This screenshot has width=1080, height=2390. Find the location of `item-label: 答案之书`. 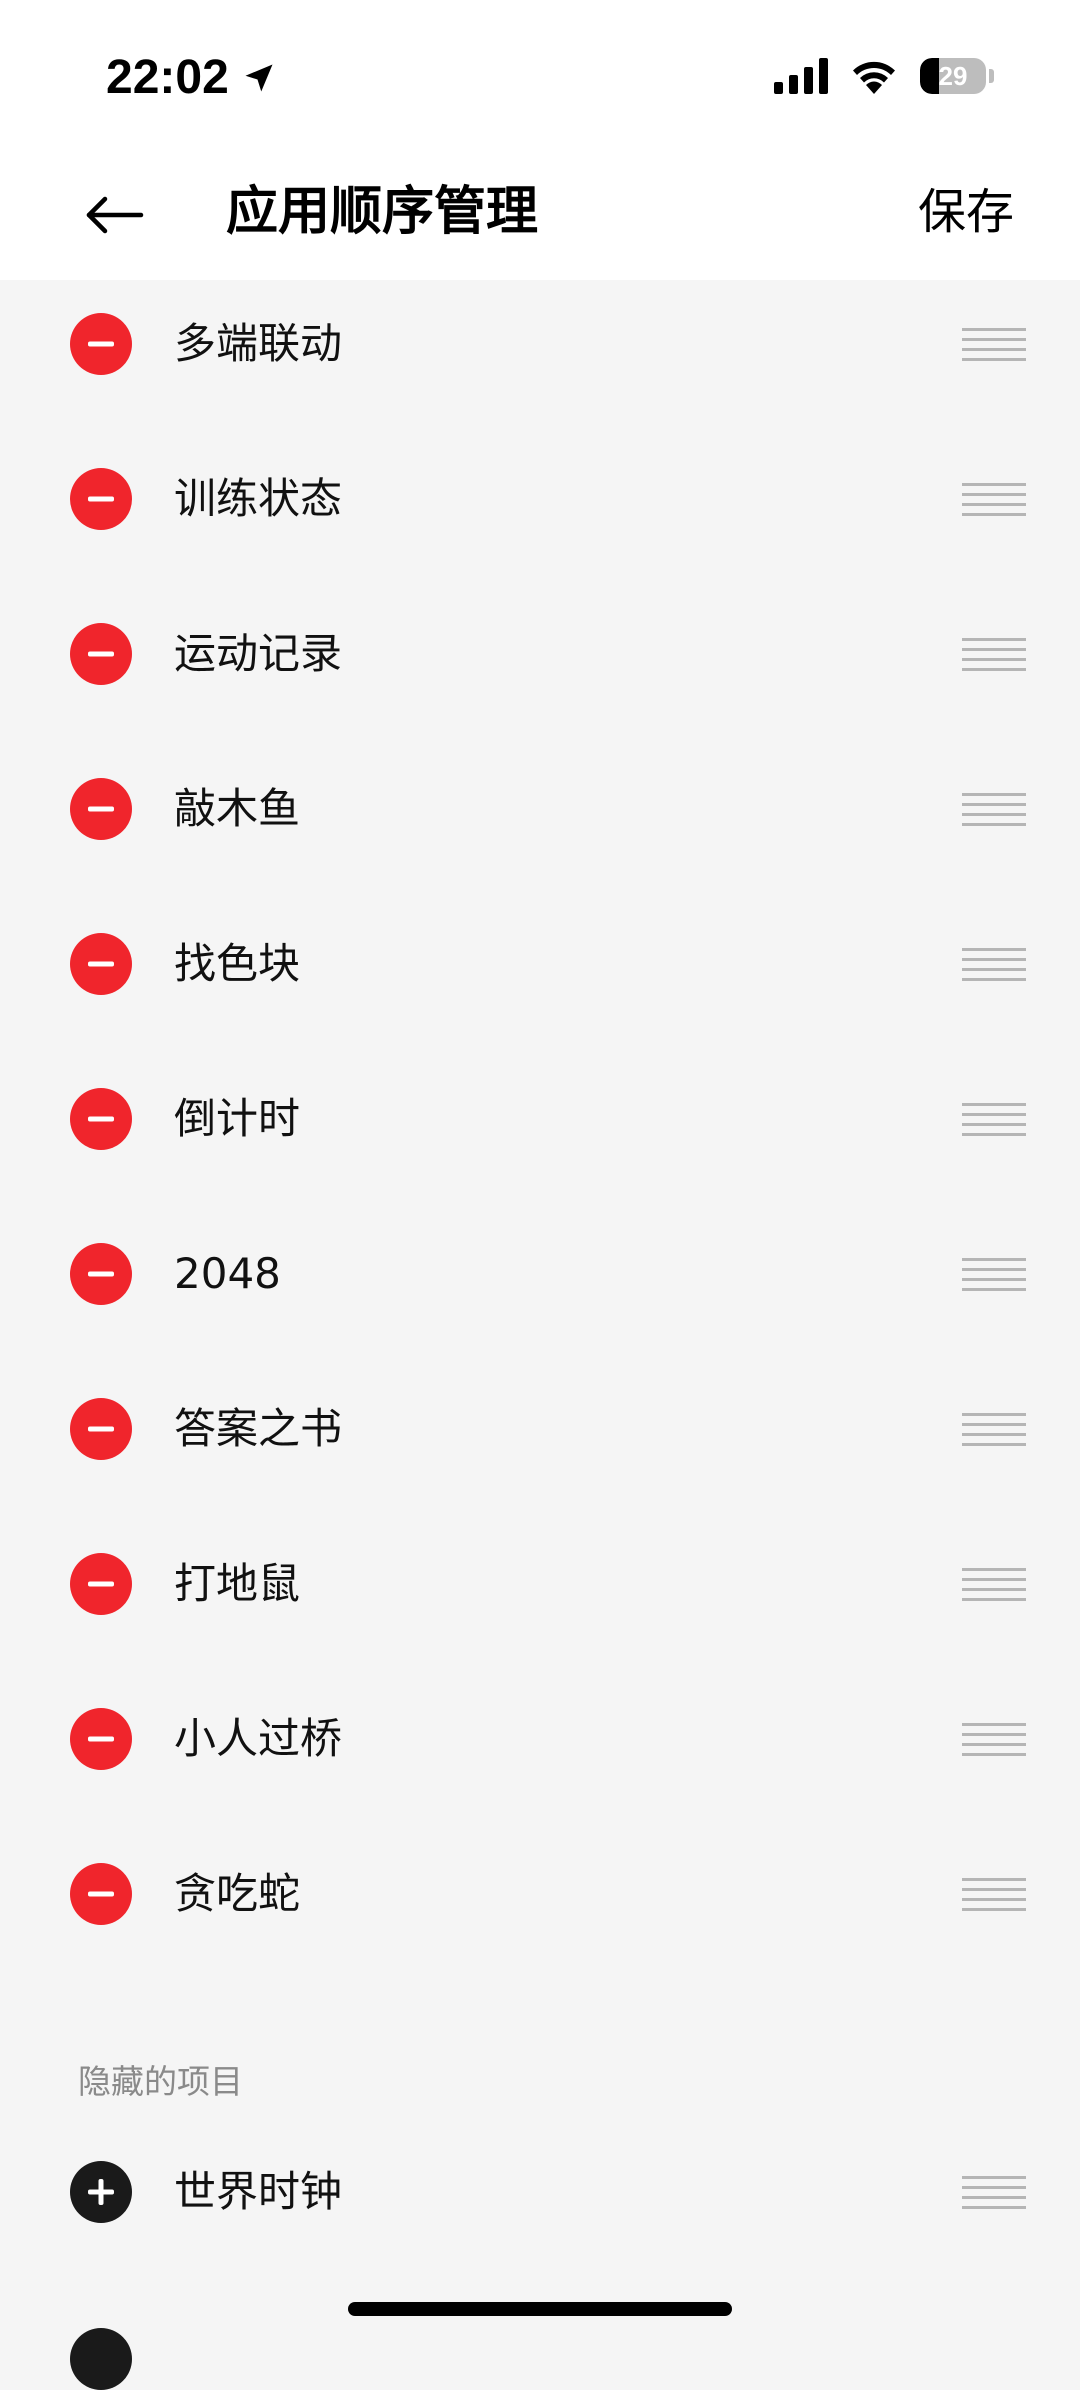

item-label: 答案之书 is located at coordinates (258, 1428).